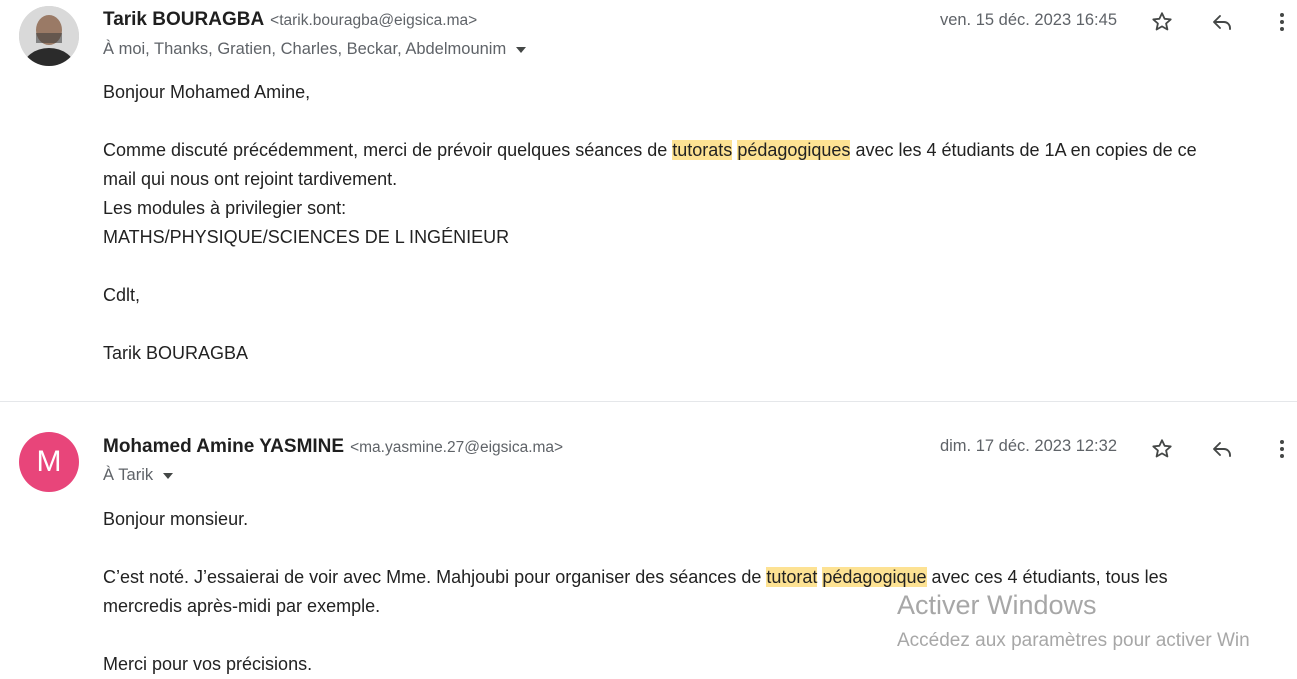  I want to click on body-line: mail qui nous ont rejoint tardivement., so click(250, 179).